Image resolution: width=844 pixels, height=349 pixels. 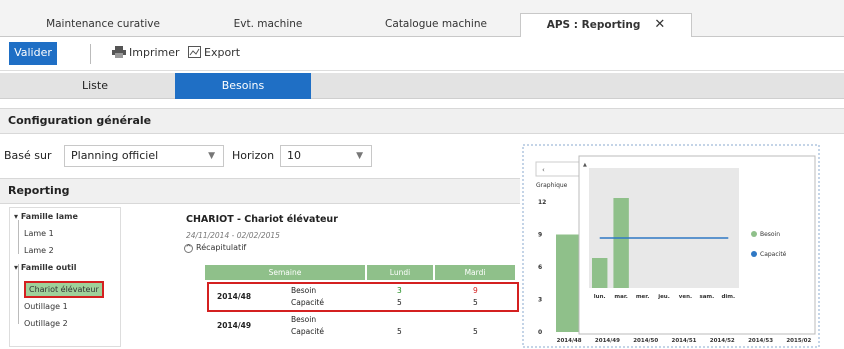 What do you see at coordinates (188, 248) in the screenshot?
I see `collapse-circle-icon: ^` at bounding box center [188, 248].